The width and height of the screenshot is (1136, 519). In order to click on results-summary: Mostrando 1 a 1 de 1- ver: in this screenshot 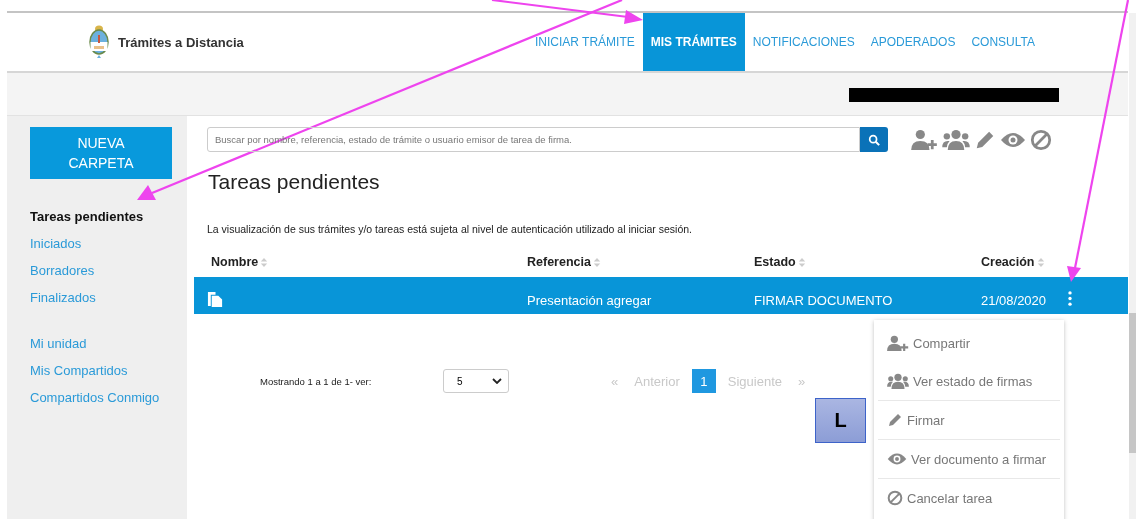, I will do `click(316, 381)`.